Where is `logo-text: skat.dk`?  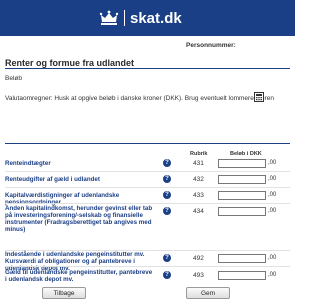
logo-text: skat.dk is located at coordinates (156, 18).